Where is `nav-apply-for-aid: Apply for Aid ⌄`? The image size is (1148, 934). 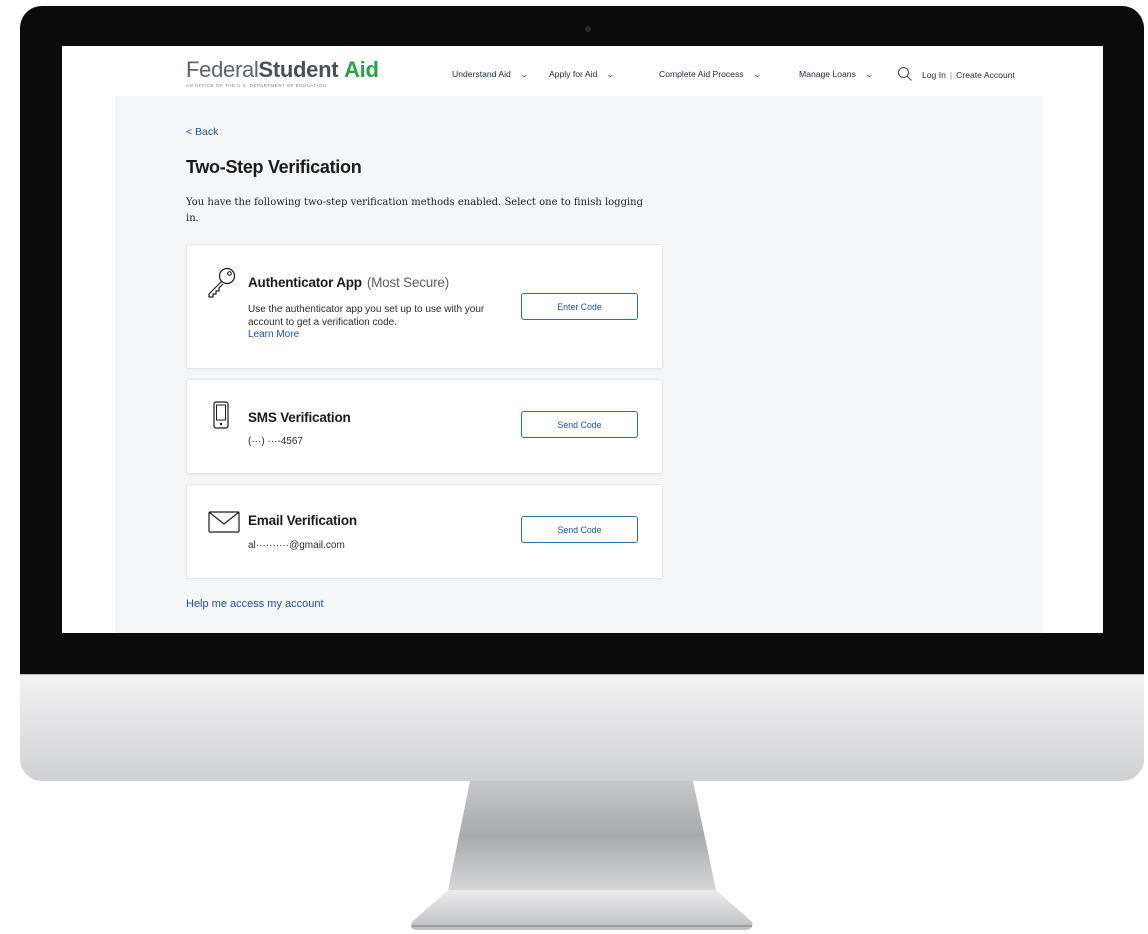 nav-apply-for-aid: Apply for Aid ⌄ is located at coordinates (582, 74).